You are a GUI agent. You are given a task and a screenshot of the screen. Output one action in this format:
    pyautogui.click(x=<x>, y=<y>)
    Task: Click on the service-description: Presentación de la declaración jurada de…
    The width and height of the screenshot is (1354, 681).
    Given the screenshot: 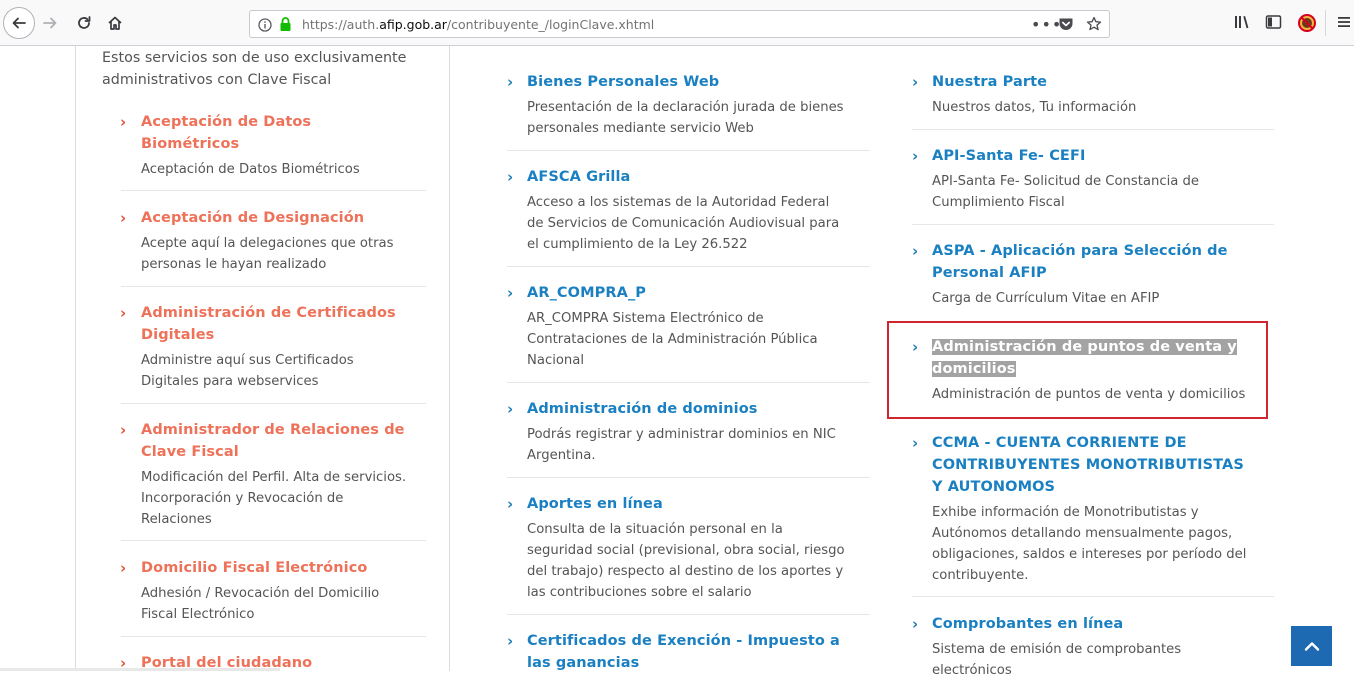 What is the action you would take?
    pyautogui.click(x=685, y=118)
    